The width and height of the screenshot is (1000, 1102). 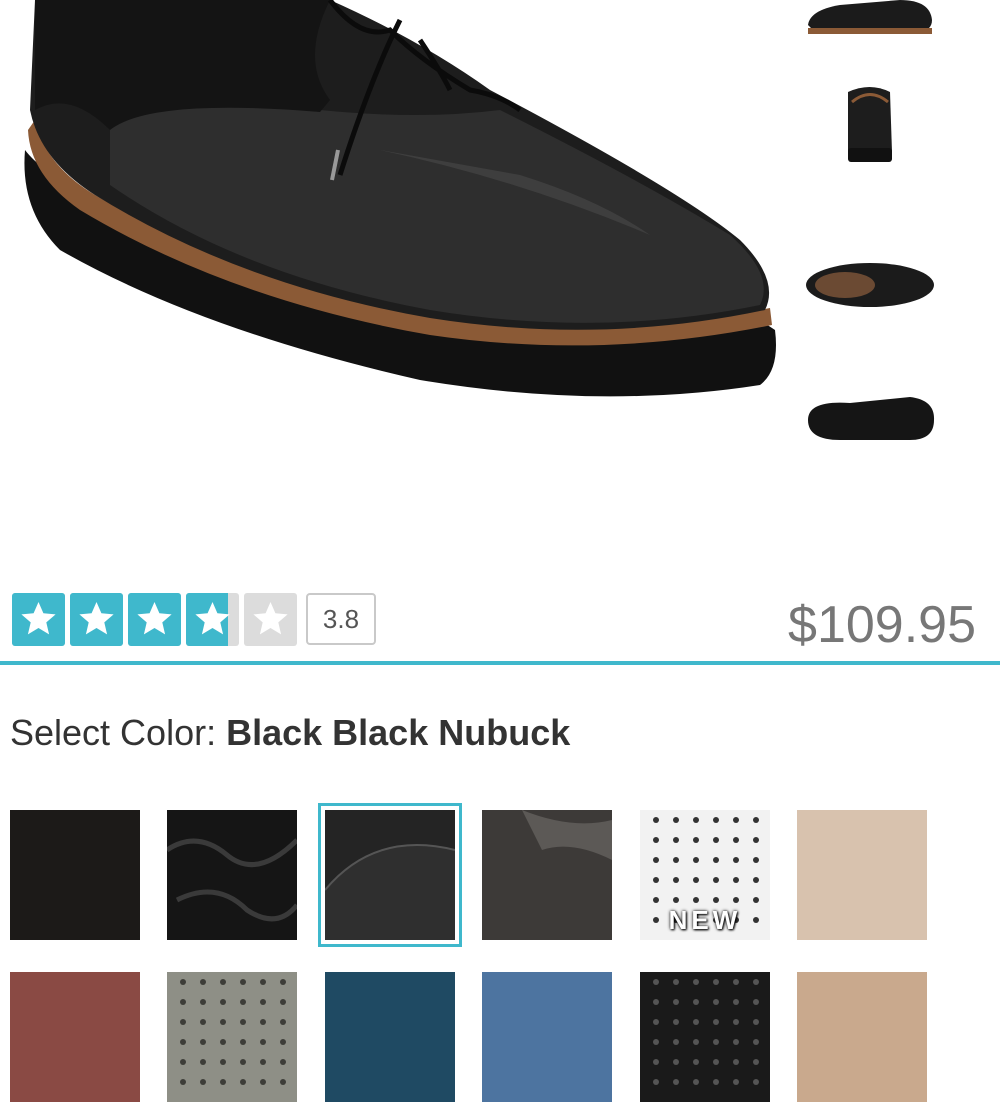 I want to click on swatch-white-perforated: NEW, so click(x=705, y=875).